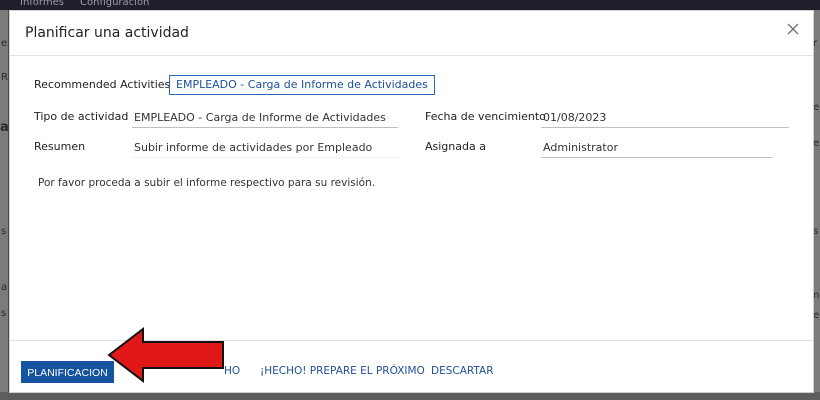 The height and width of the screenshot is (400, 820). What do you see at coordinates (67, 372) in the screenshot?
I see `schedule-button: PLANIFICACION` at bounding box center [67, 372].